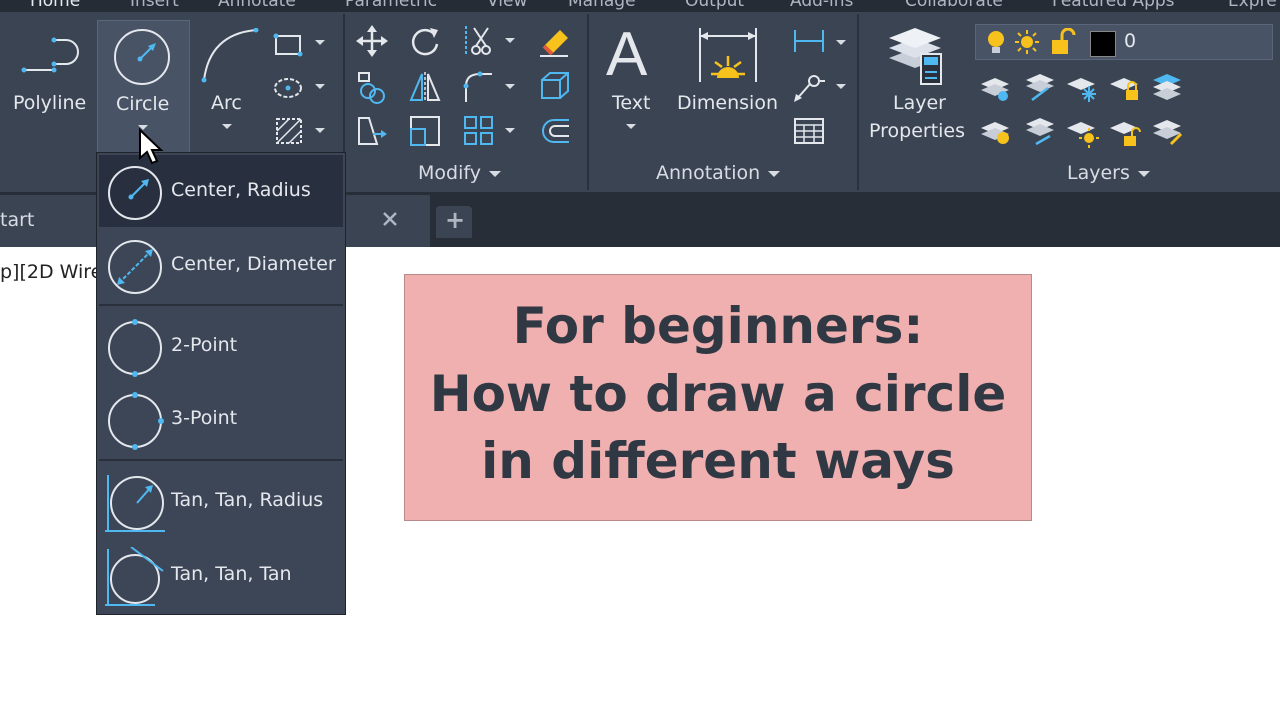 The image size is (1280, 720). Describe the element at coordinates (241, 190) in the screenshot. I see `menu-item-label: Center, Radius` at that location.